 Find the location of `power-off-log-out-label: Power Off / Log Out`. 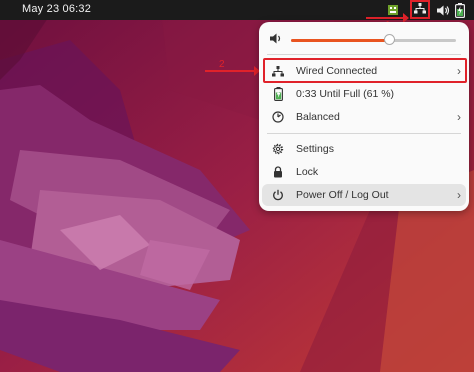

power-off-log-out-label: Power Off / Log Out is located at coordinates (342, 195).